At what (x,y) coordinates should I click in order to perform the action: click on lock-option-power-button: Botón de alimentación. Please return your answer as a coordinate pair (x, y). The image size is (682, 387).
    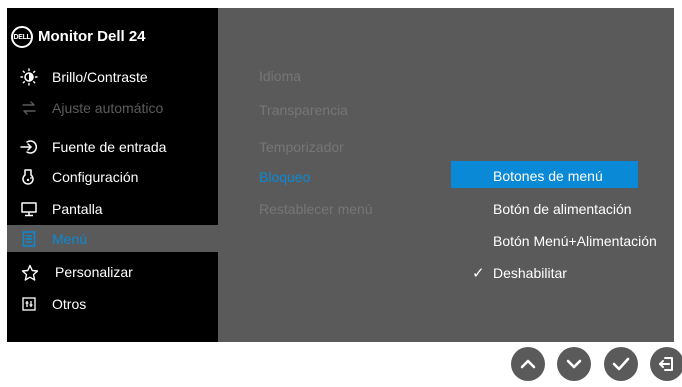
    Looking at the image, I should click on (562, 209).